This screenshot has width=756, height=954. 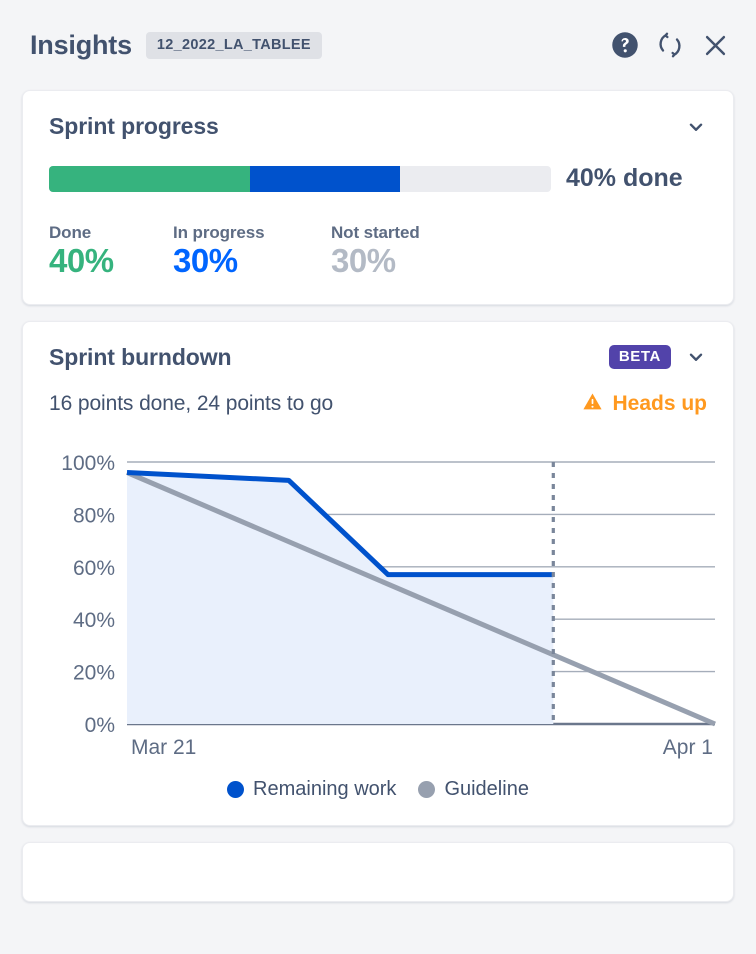 I want to click on progress-segment-done, so click(x=149, y=178).